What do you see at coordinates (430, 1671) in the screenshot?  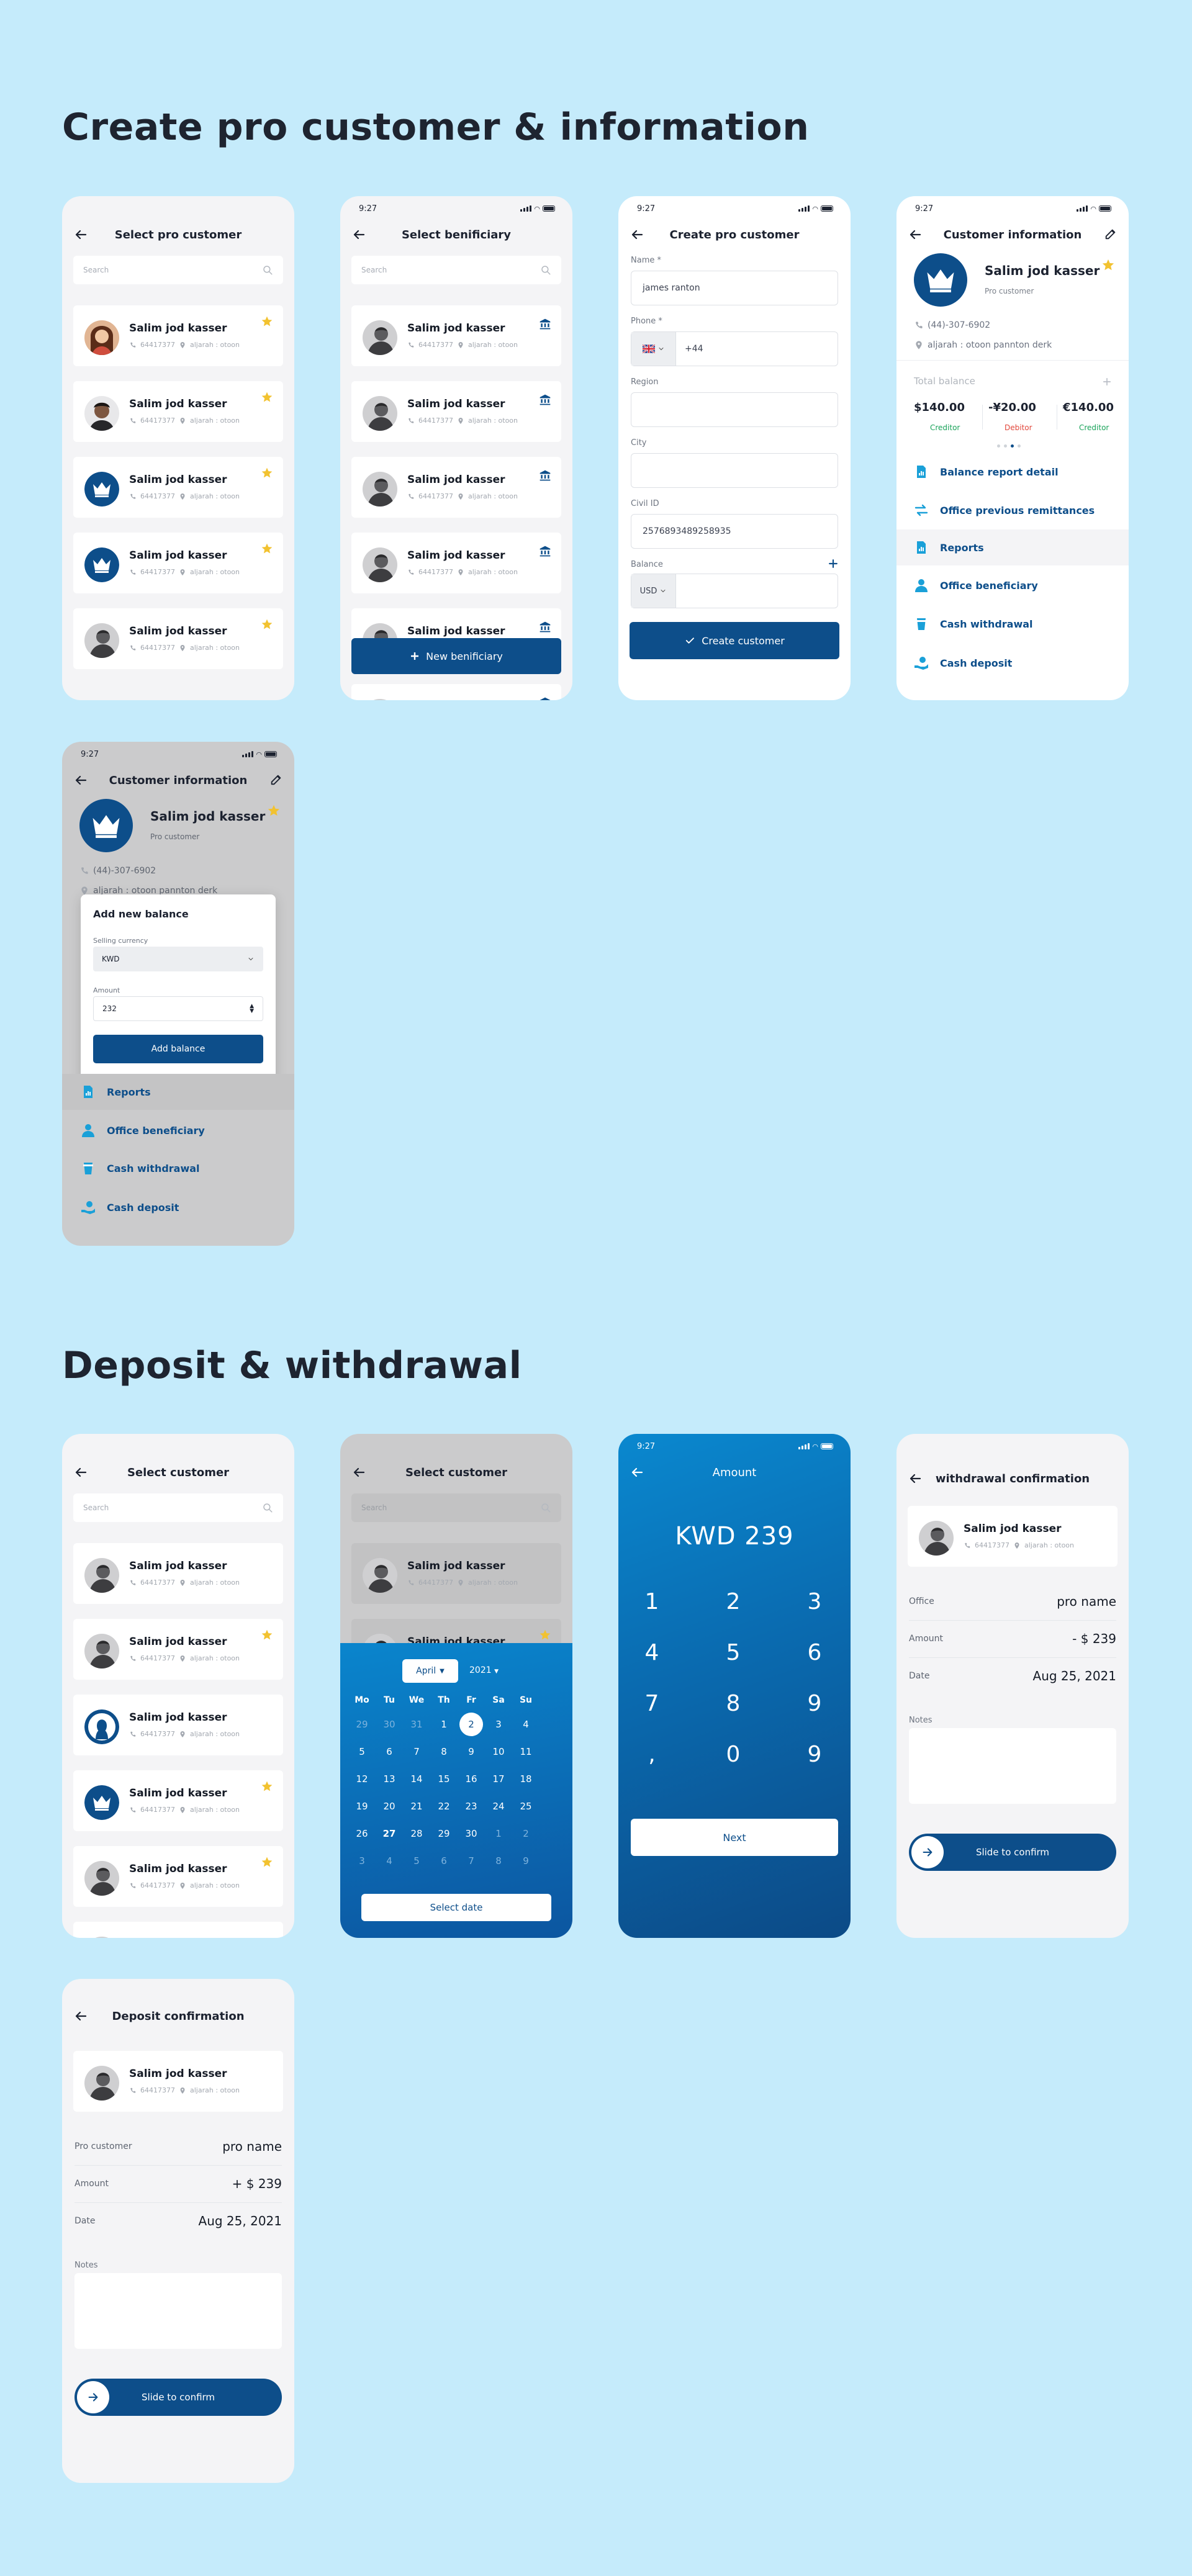 I see `month-select: April ▼` at bounding box center [430, 1671].